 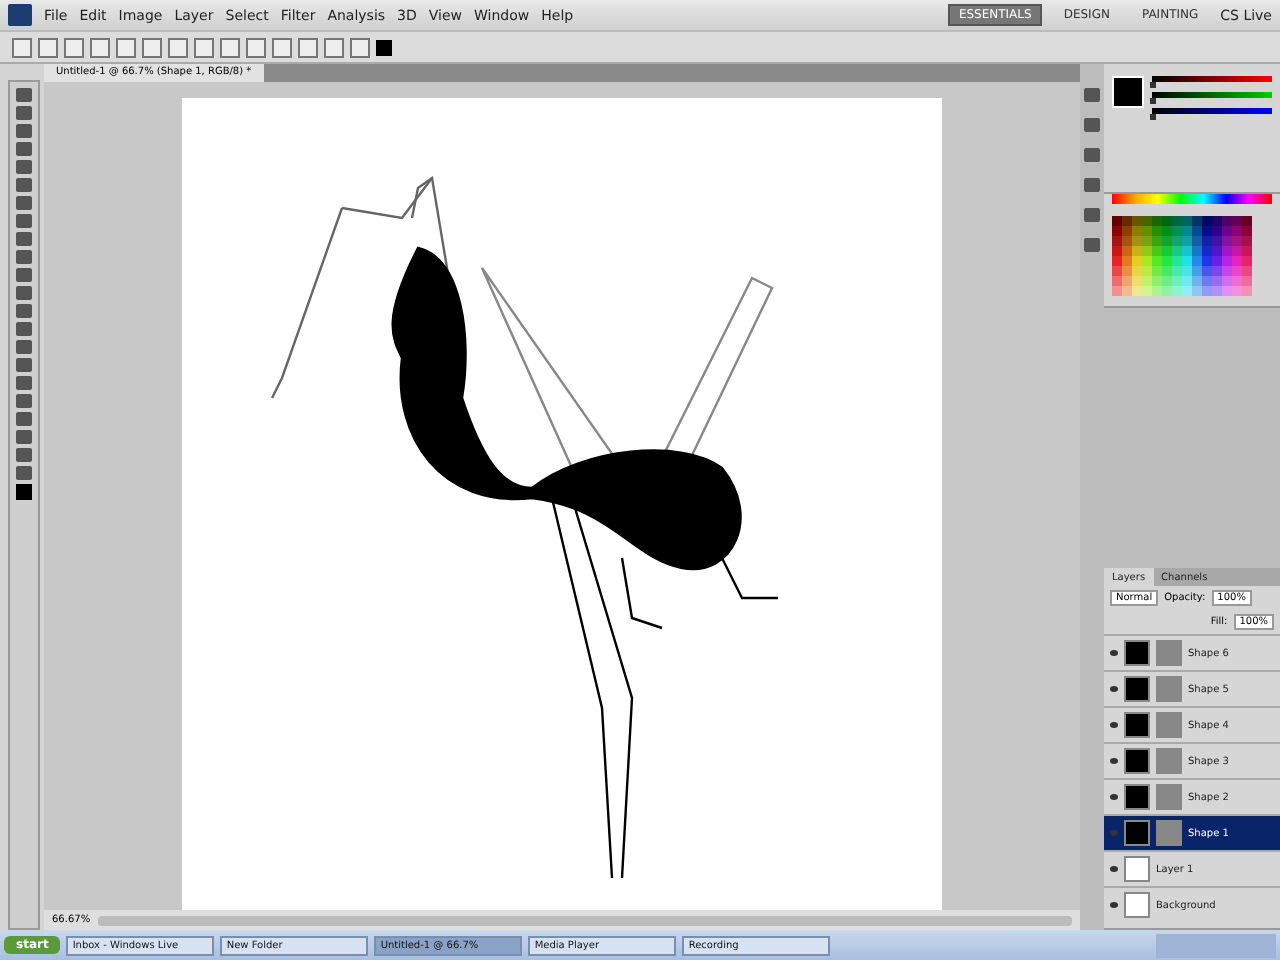 I want to click on color-chip, so click(x=1128, y=92).